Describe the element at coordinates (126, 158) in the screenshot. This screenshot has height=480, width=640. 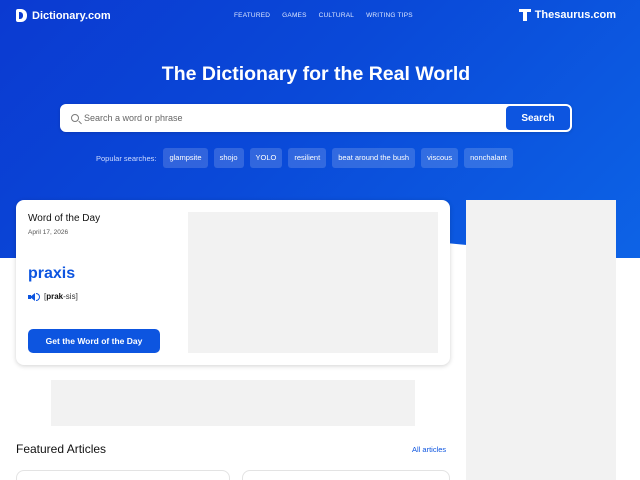
I see `popular-searches-label: Popular searches:` at that location.